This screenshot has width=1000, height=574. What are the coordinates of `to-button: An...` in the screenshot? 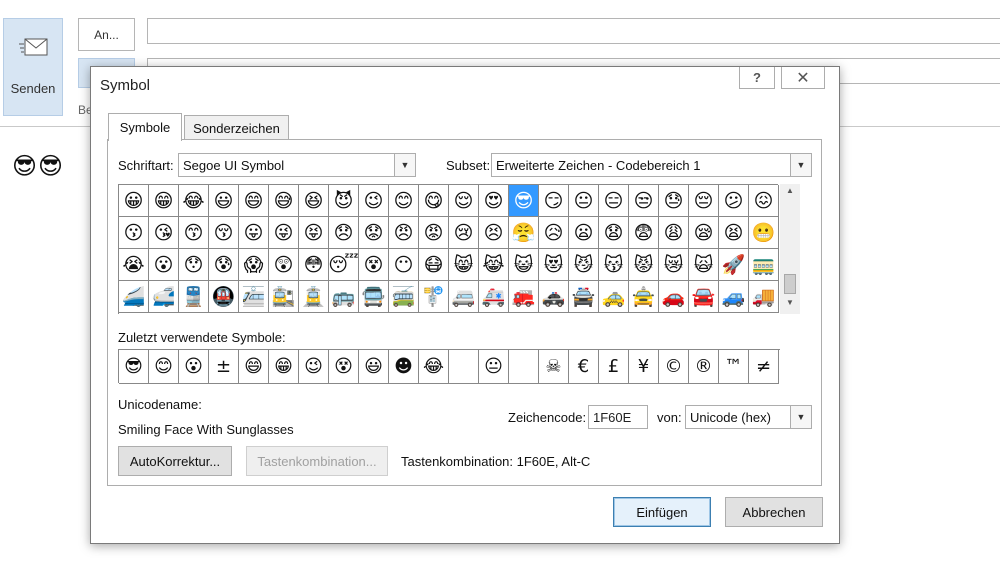 It's located at (106, 34).